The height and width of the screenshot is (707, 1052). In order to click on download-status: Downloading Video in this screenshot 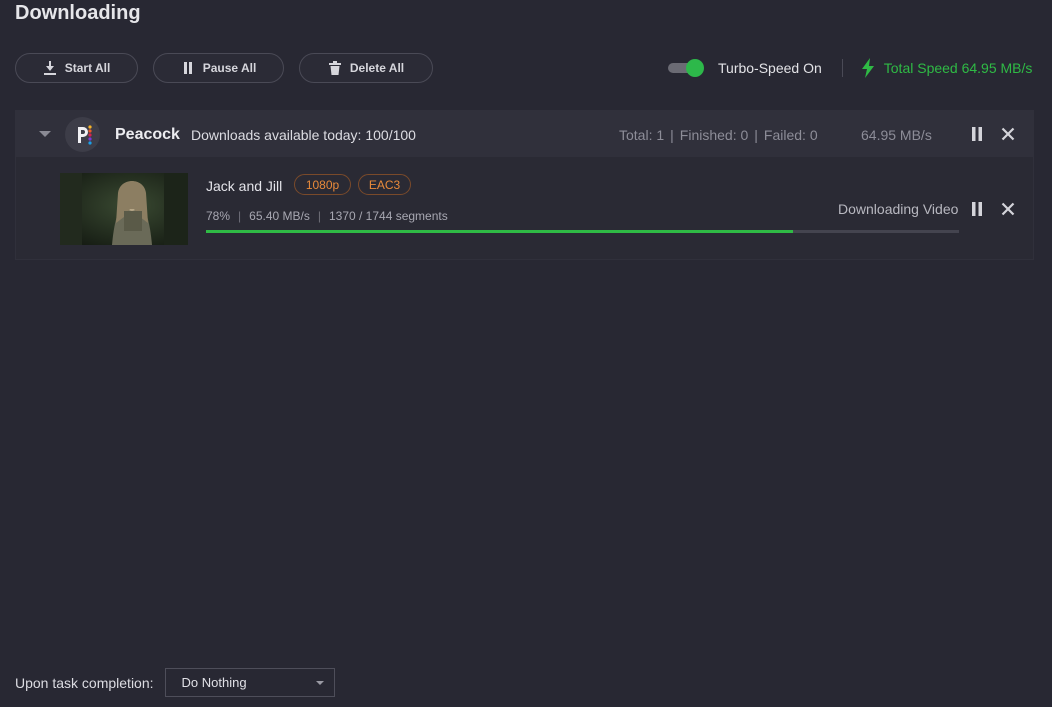, I will do `click(898, 209)`.